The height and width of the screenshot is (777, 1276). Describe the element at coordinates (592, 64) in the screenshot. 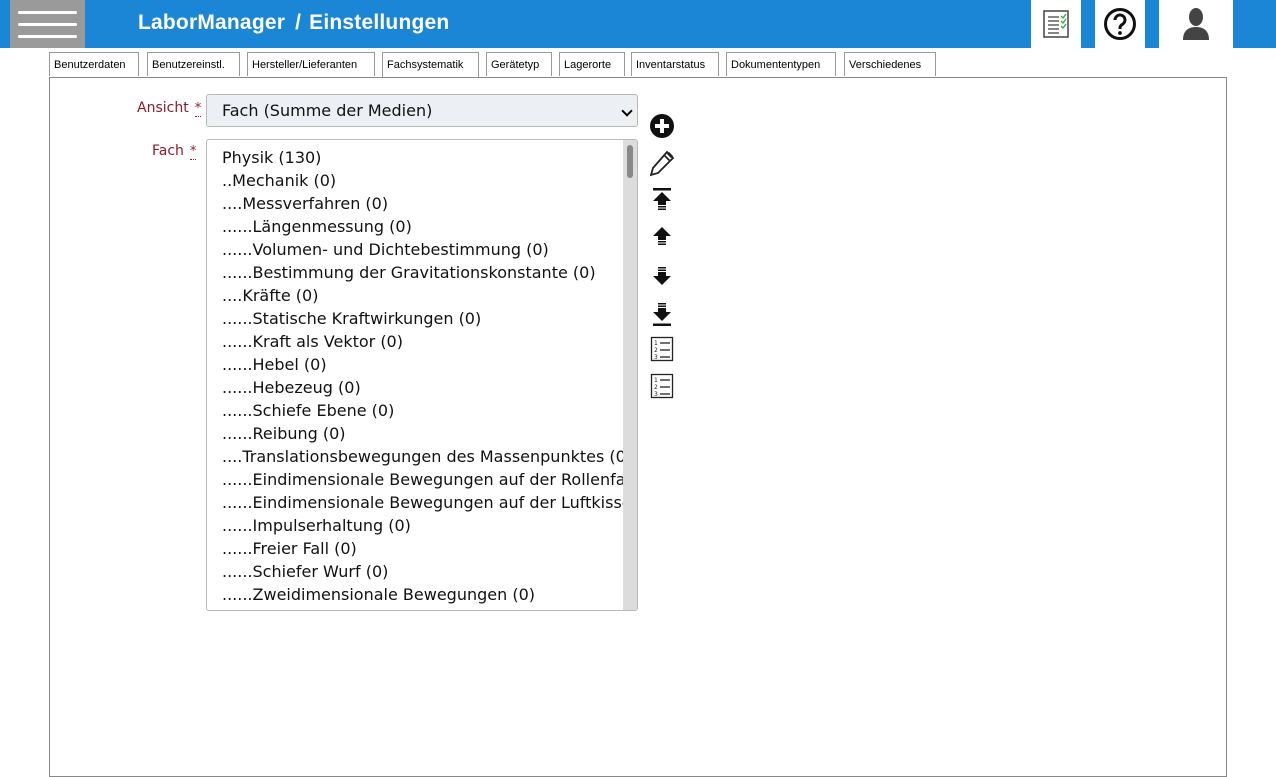

I see `tab-lagerorte: Lagerorte` at that location.